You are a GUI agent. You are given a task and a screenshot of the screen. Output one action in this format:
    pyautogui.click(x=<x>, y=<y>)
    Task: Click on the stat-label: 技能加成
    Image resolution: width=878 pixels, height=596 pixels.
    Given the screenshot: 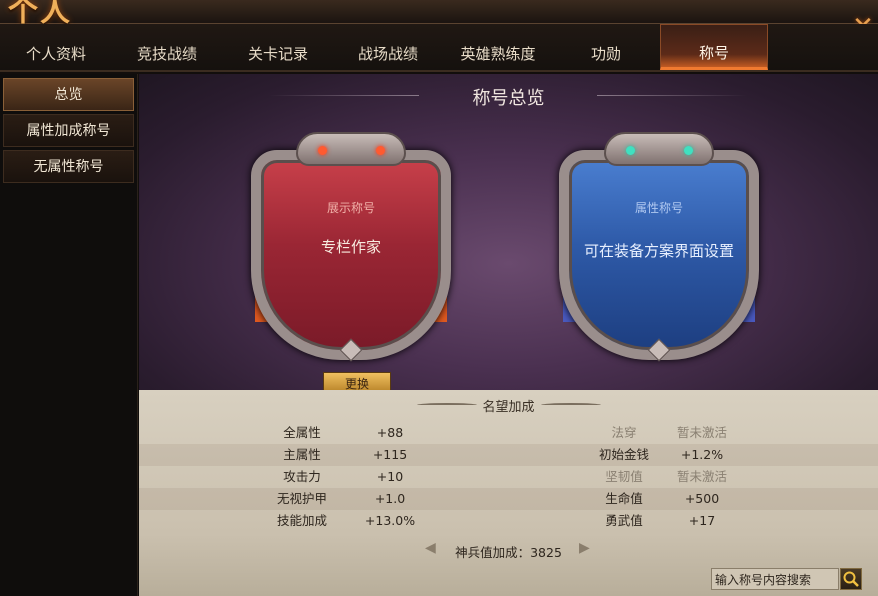 What is the action you would take?
    pyautogui.click(x=301, y=520)
    